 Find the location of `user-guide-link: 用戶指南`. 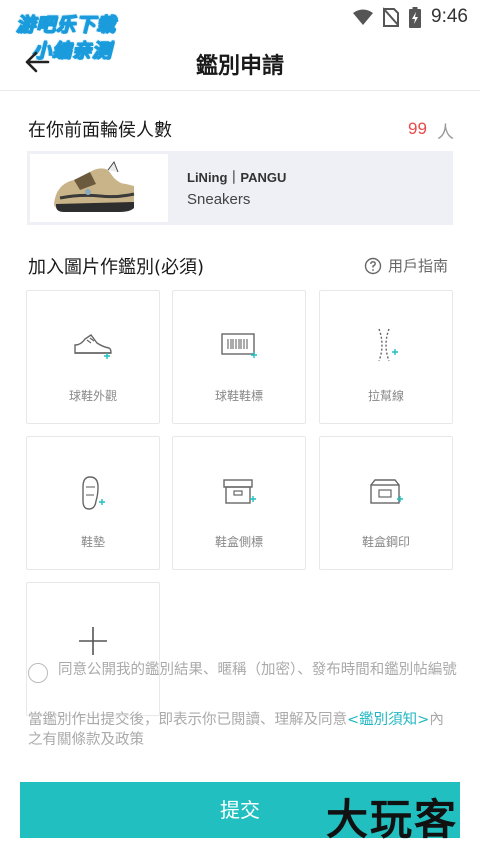

user-guide-link: 用戶指南 is located at coordinates (406, 265).